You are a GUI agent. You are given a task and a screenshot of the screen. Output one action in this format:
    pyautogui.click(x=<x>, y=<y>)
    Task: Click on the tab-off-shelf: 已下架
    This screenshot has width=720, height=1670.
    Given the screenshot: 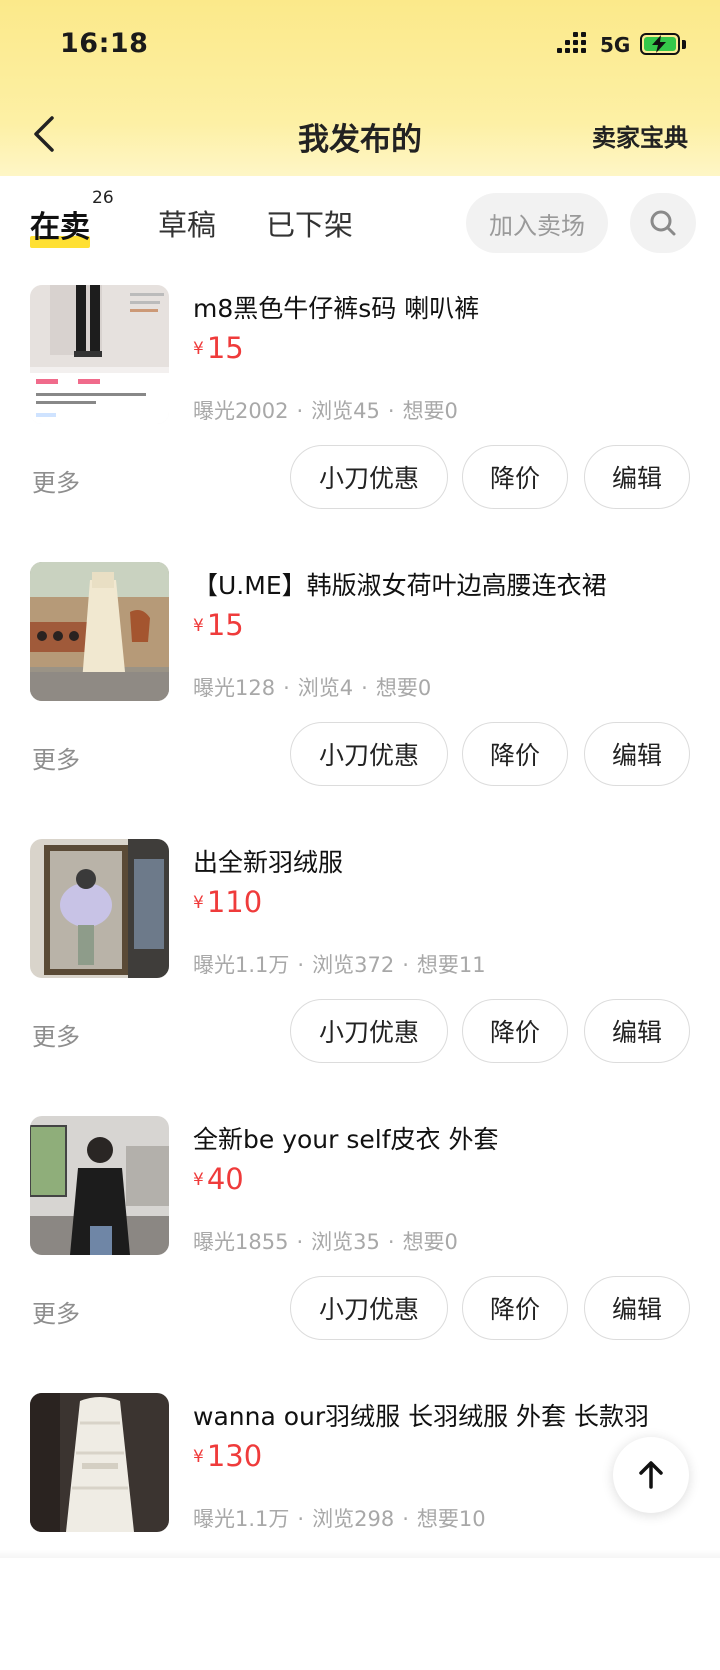 What is the action you would take?
    pyautogui.click(x=309, y=223)
    